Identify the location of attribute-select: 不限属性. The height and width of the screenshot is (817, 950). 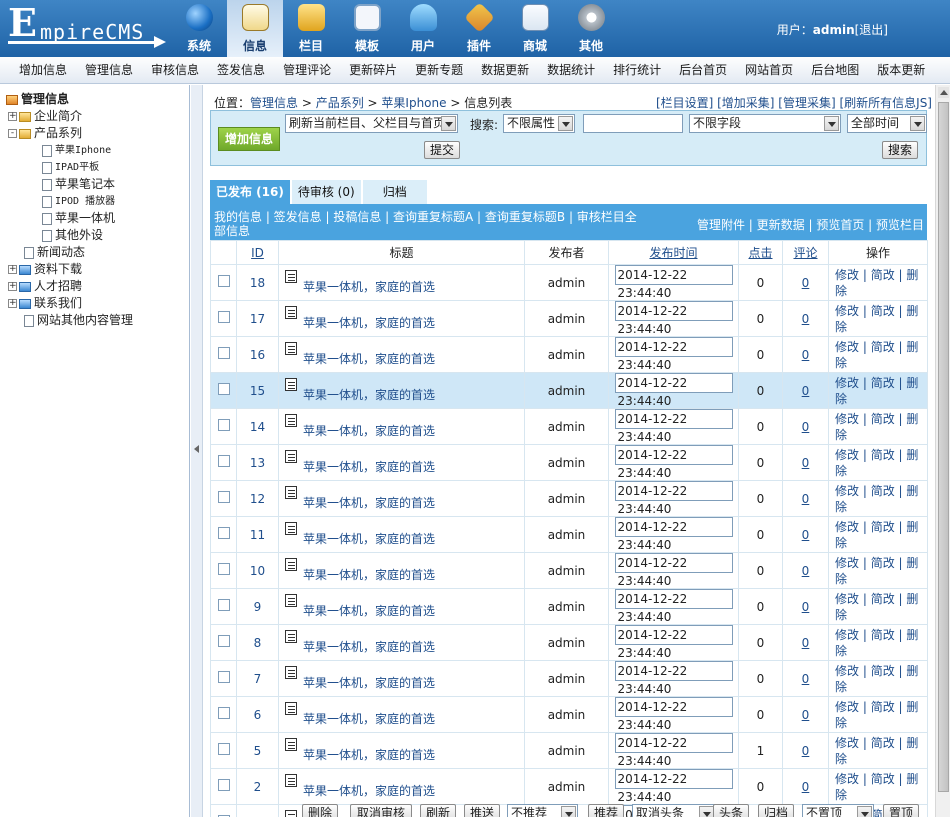
(539, 123).